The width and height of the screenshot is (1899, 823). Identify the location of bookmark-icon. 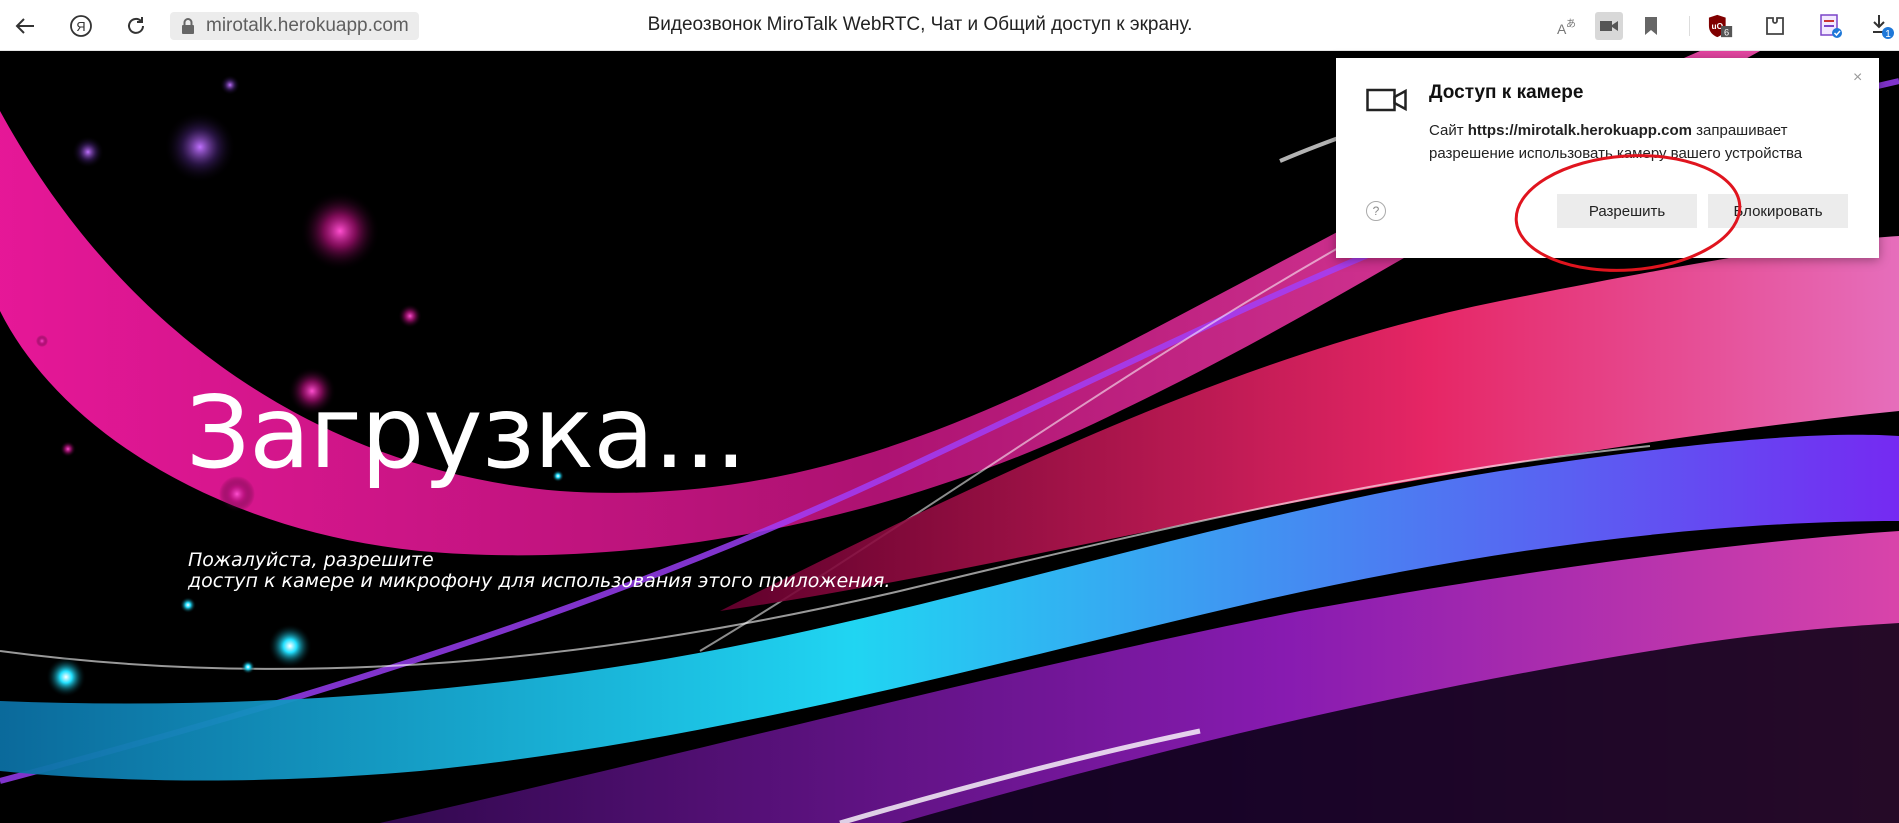
(1651, 26).